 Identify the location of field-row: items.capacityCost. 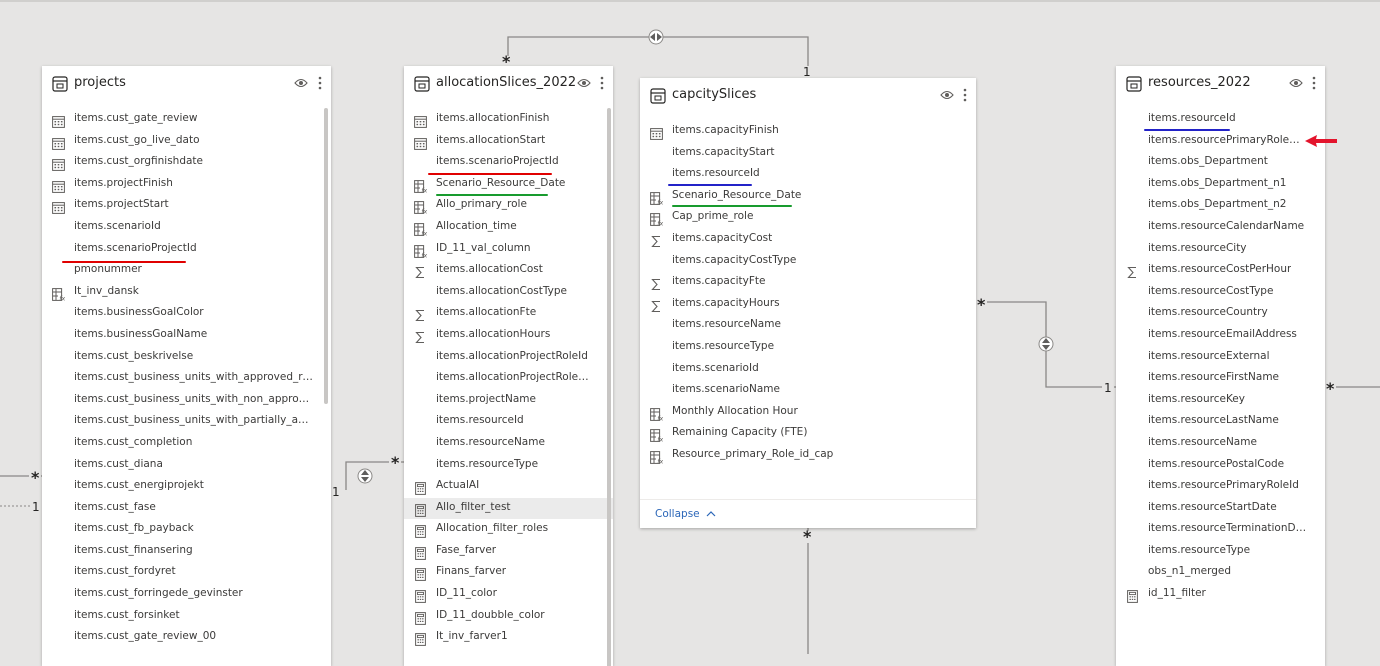
(808, 240).